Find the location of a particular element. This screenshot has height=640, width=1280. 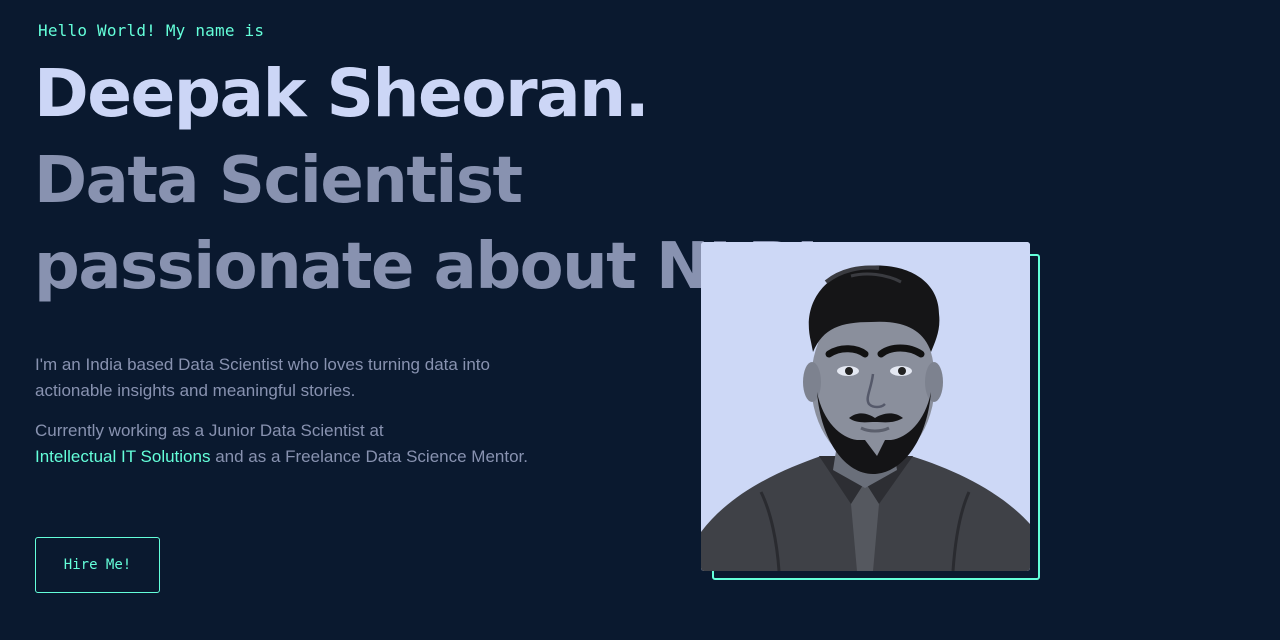

profile-portrait is located at coordinates (865, 406).